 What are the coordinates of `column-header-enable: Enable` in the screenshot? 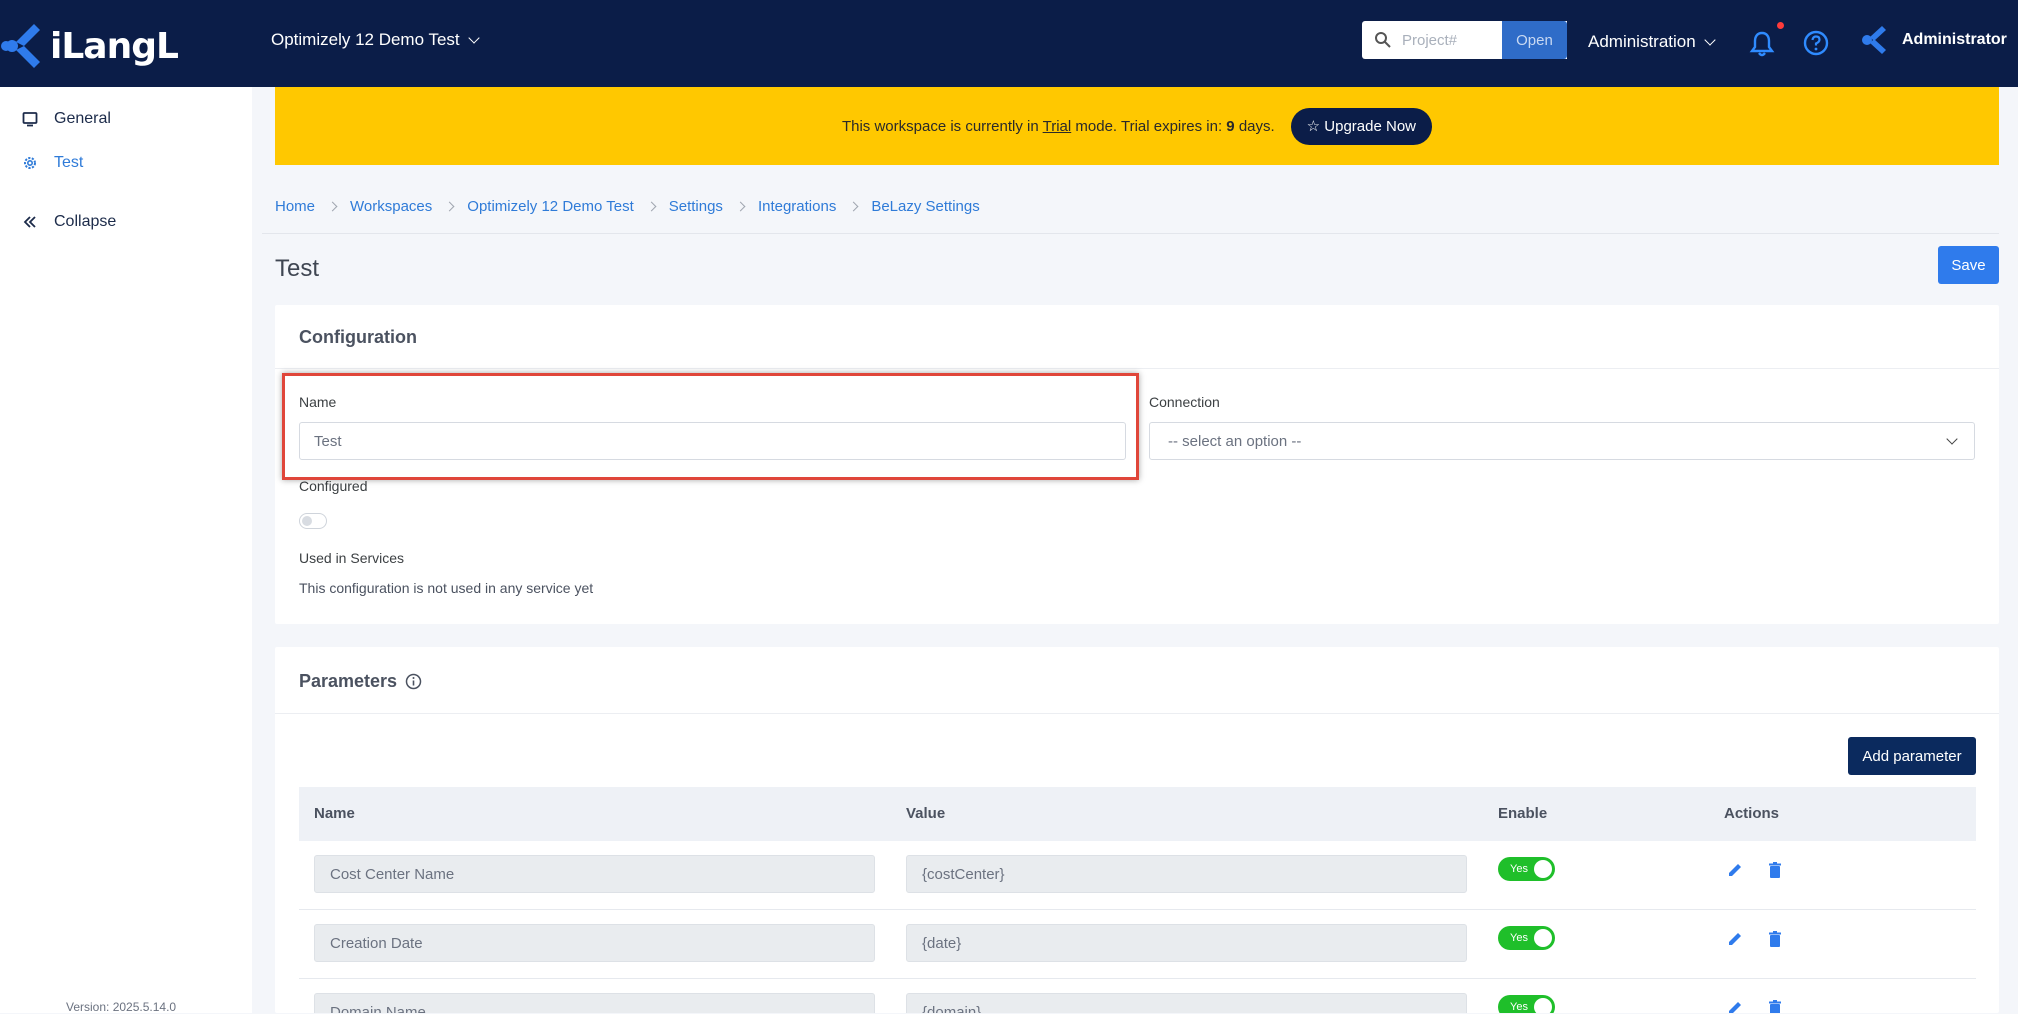 It's located at (1523, 813).